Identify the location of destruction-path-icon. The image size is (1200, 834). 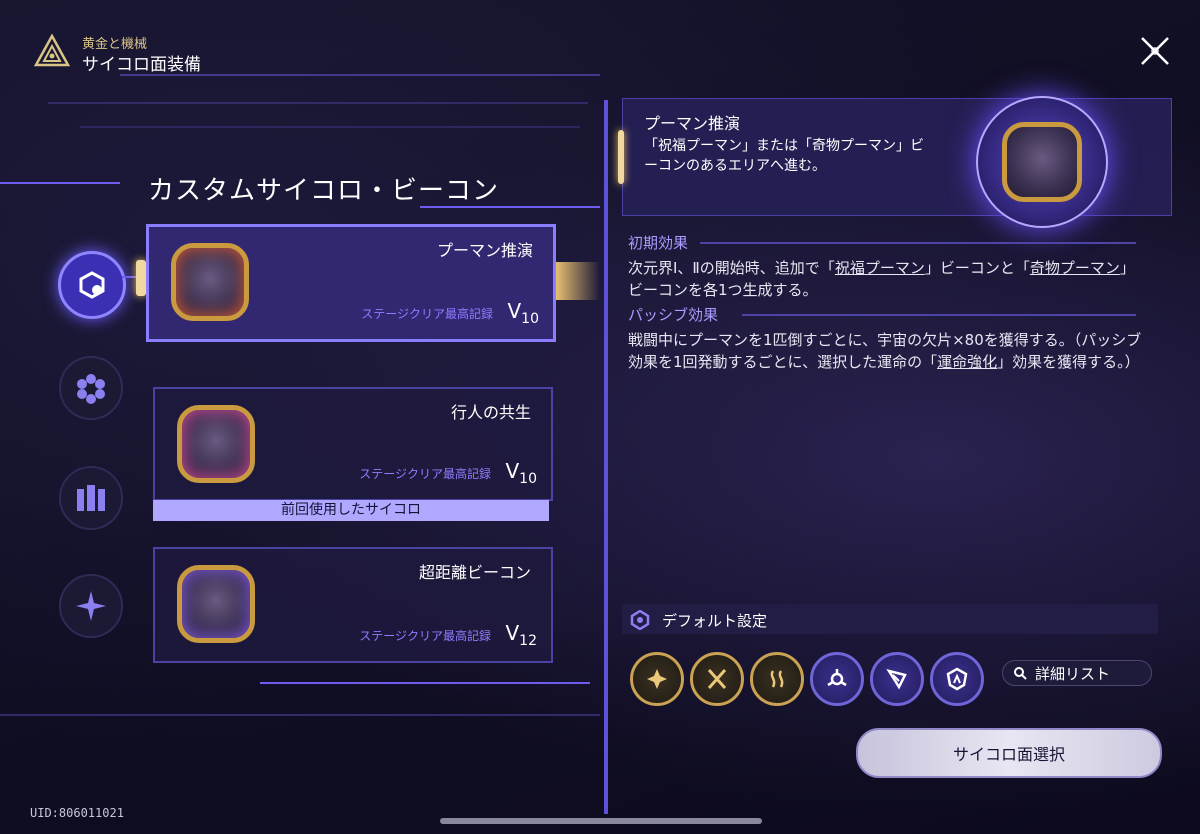
(717, 679).